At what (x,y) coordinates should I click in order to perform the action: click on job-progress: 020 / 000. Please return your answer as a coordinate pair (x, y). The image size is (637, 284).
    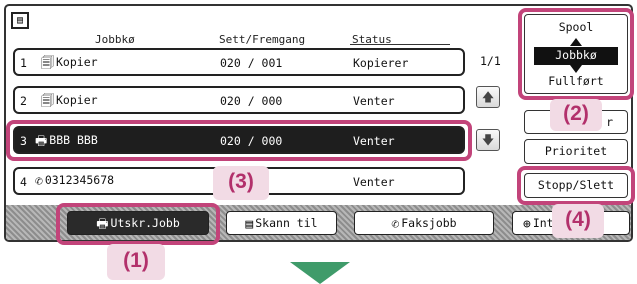
    Looking at the image, I should click on (251, 101).